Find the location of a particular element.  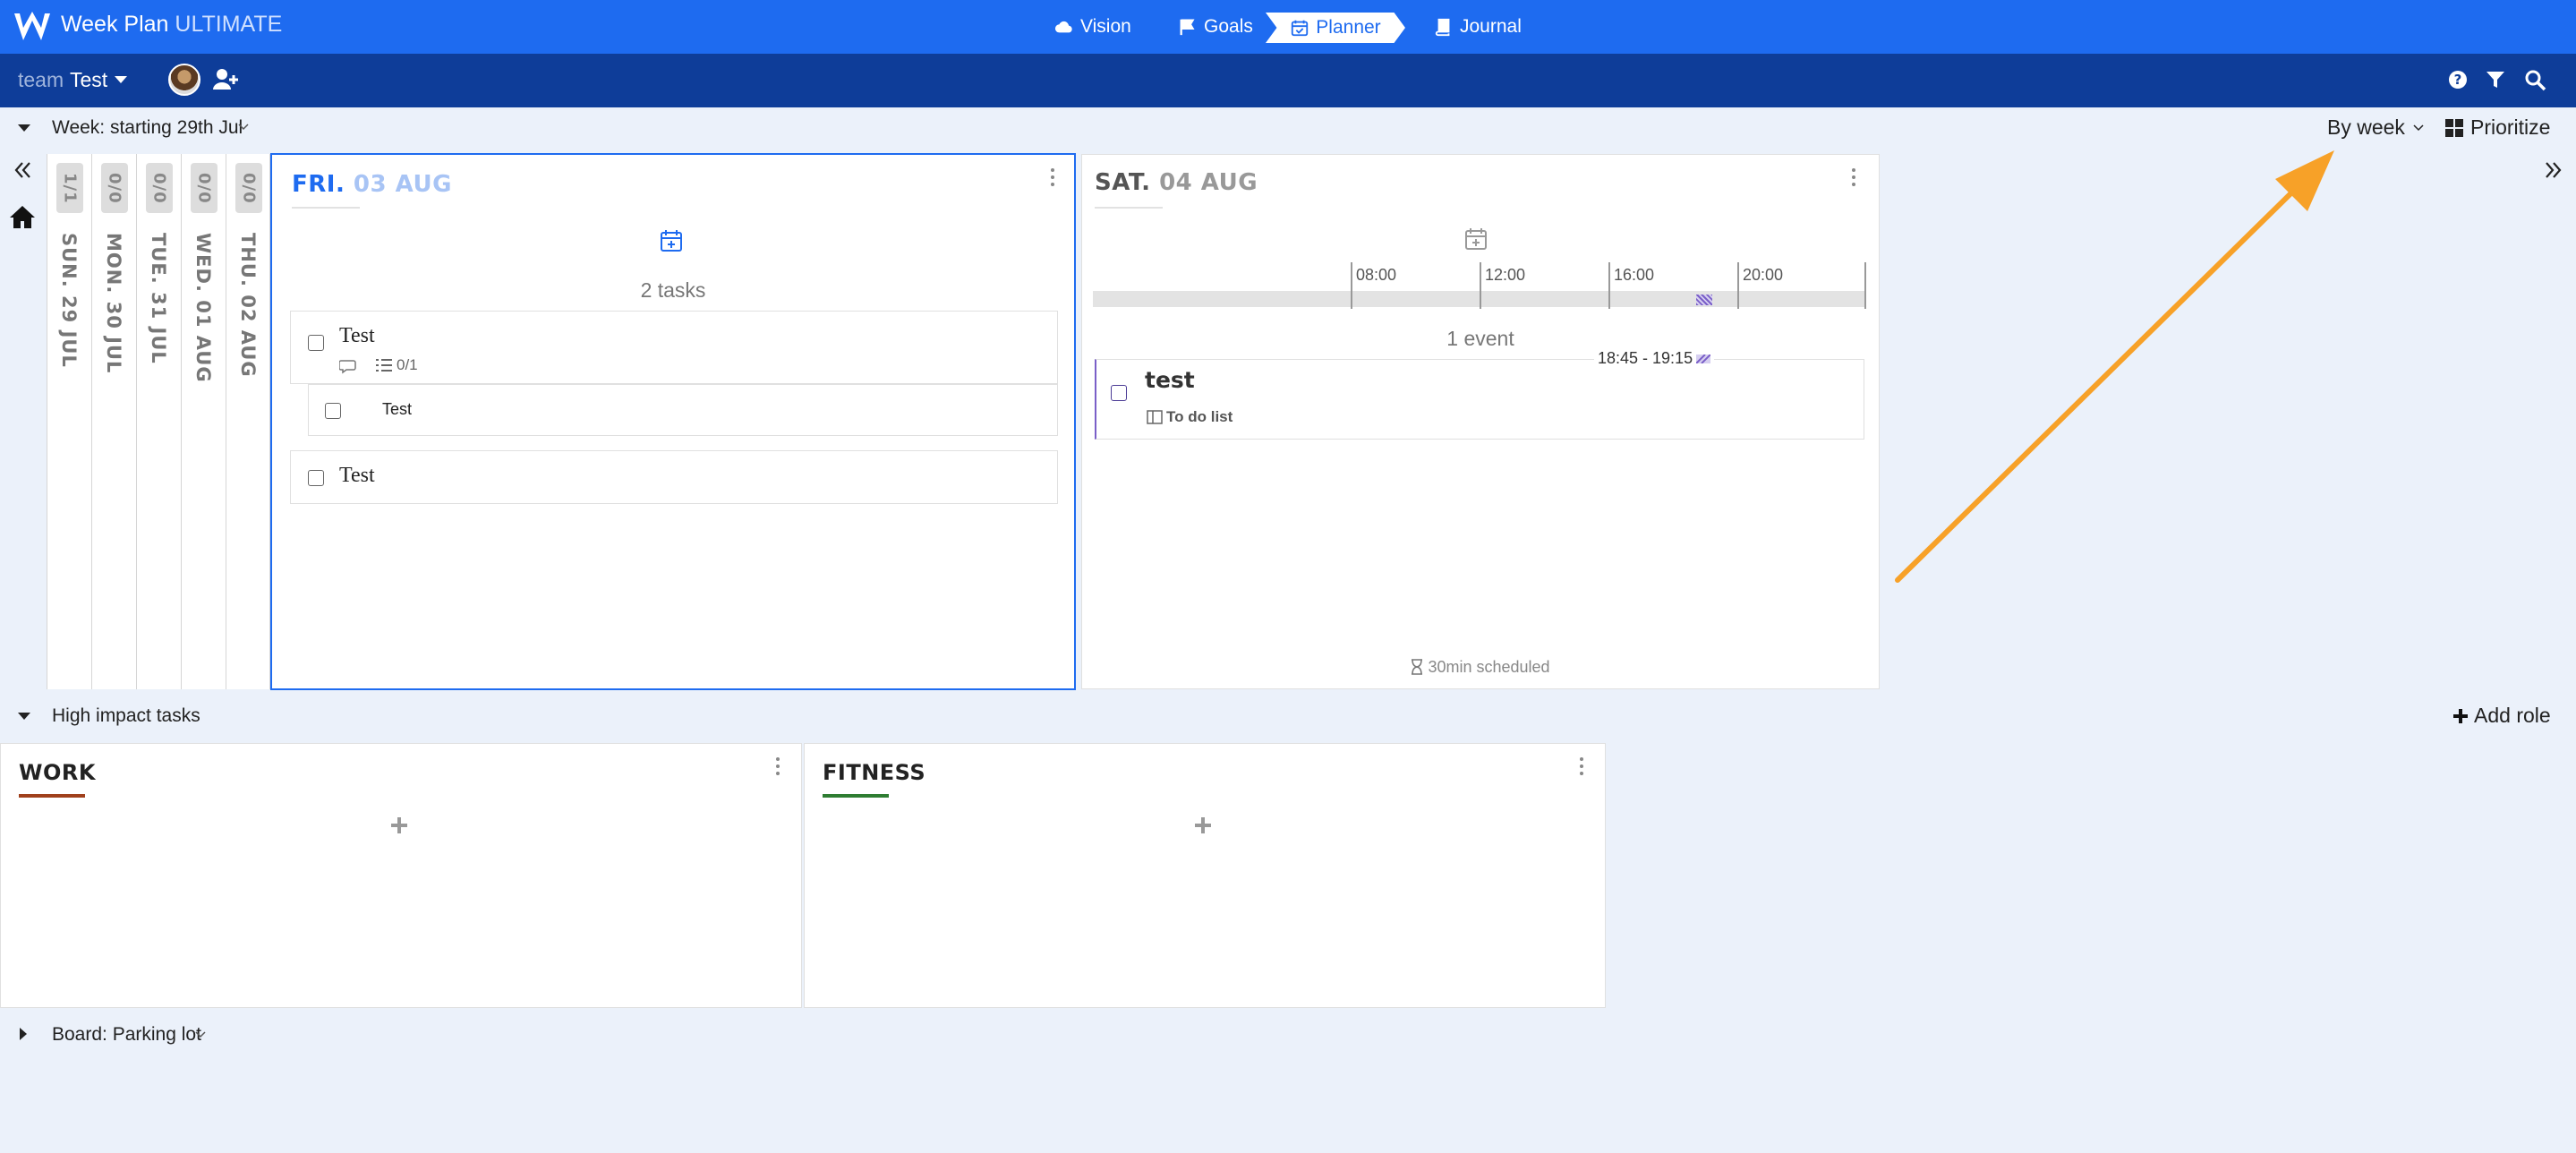

double-chevron-right-icon is located at coordinates (2552, 170).